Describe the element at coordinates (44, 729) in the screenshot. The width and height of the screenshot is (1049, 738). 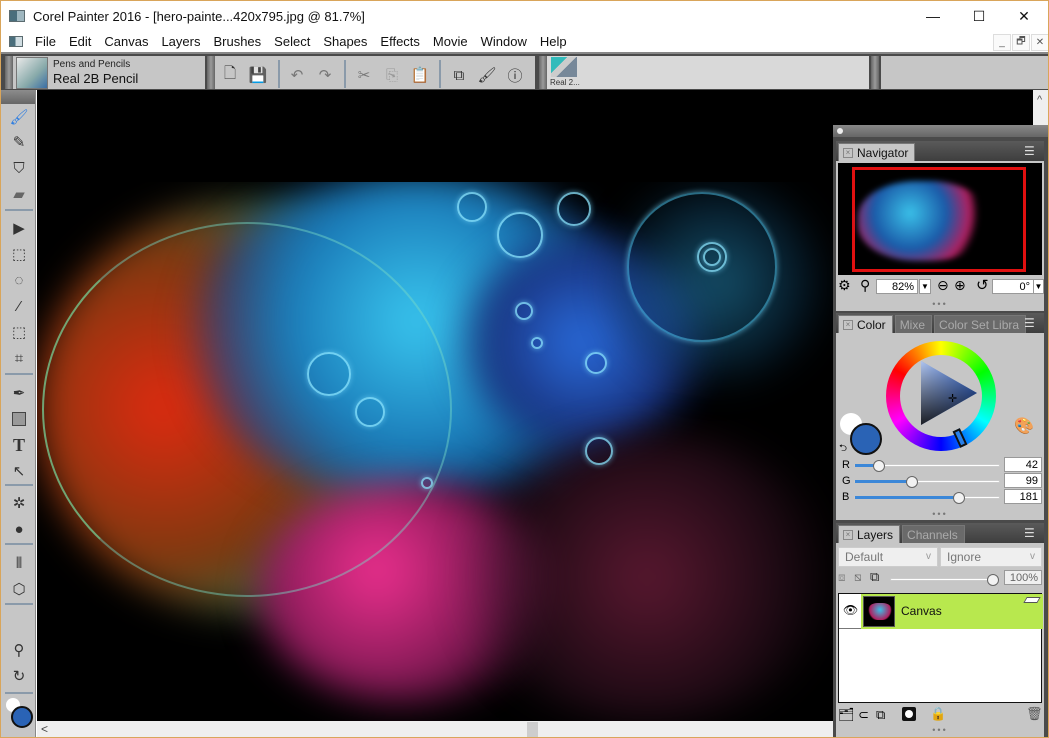
I see `scroll-left-button: <` at that location.